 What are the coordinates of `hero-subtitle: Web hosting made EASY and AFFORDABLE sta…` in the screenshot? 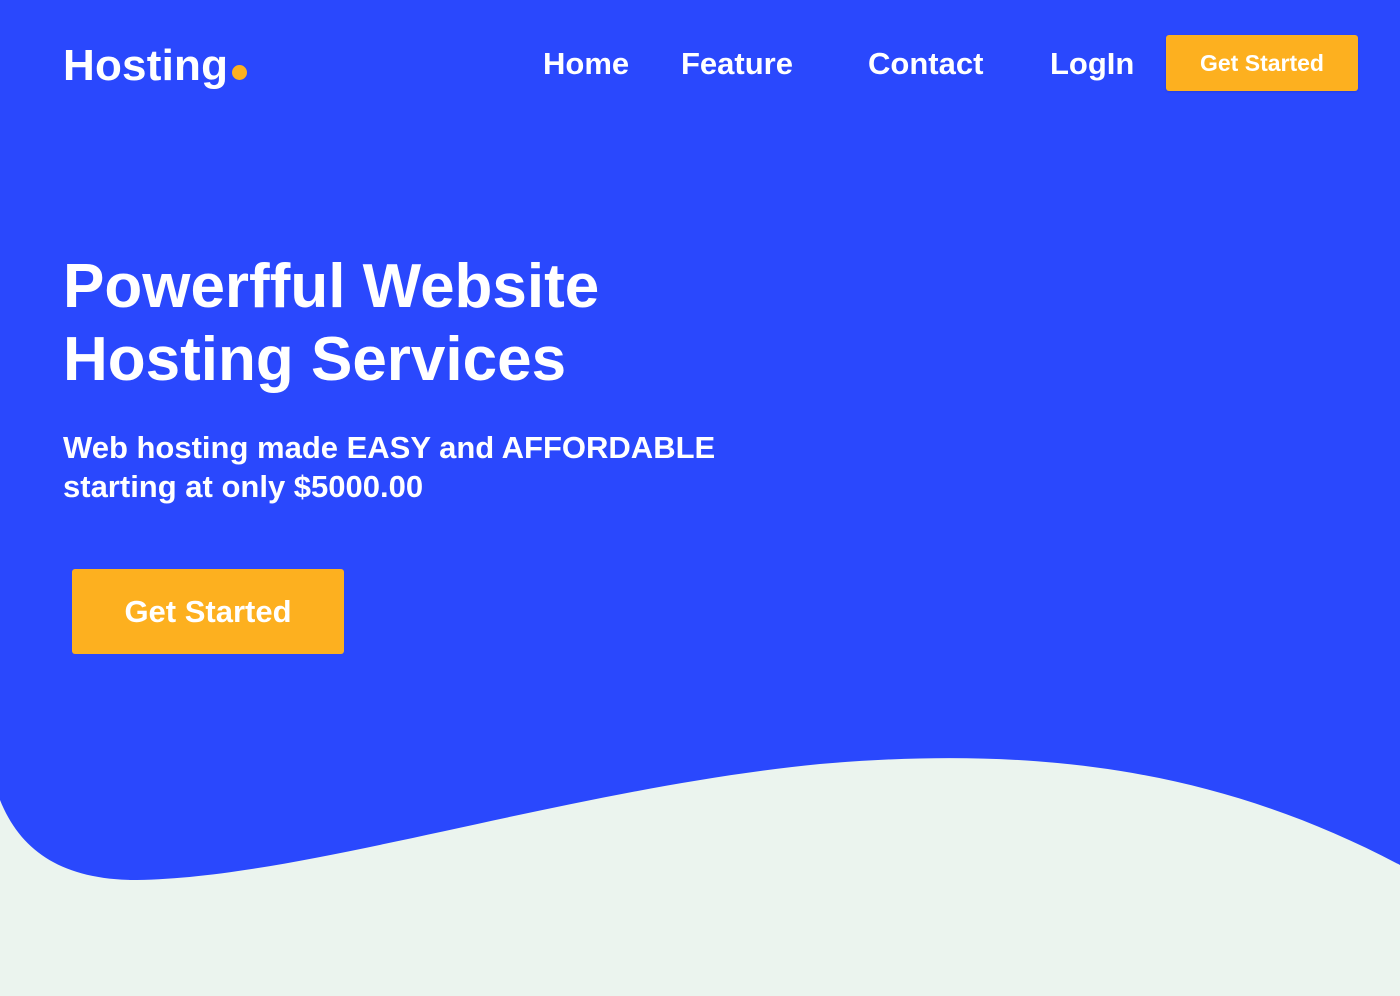 It's located at (389, 467).